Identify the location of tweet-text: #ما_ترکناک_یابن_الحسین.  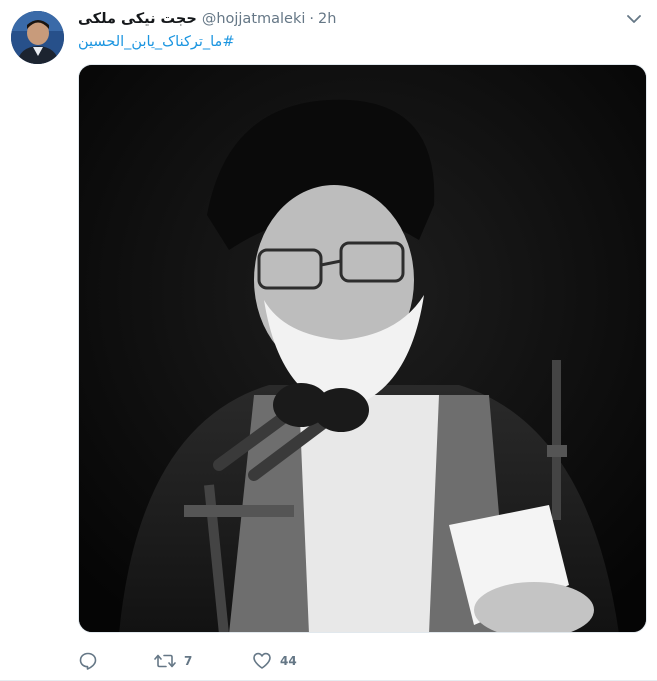
(156, 42).